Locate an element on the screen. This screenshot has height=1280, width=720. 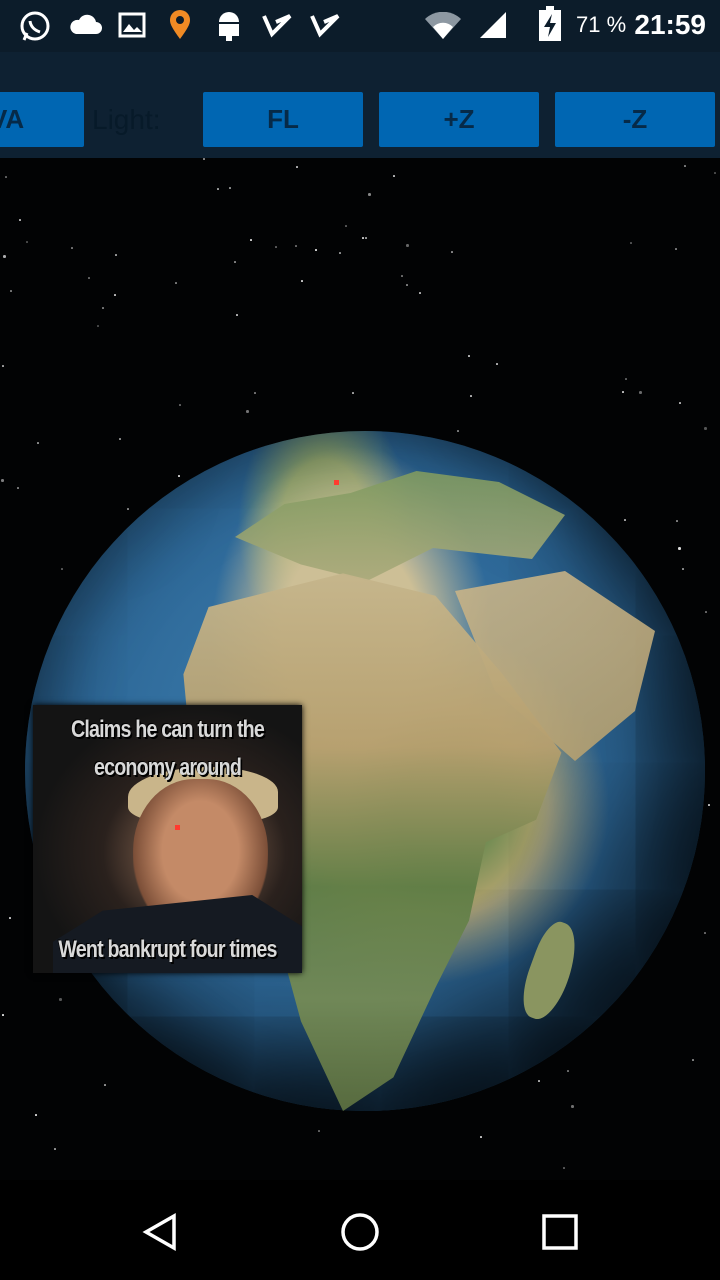
plus-z-button: +Z is located at coordinates (459, 119).